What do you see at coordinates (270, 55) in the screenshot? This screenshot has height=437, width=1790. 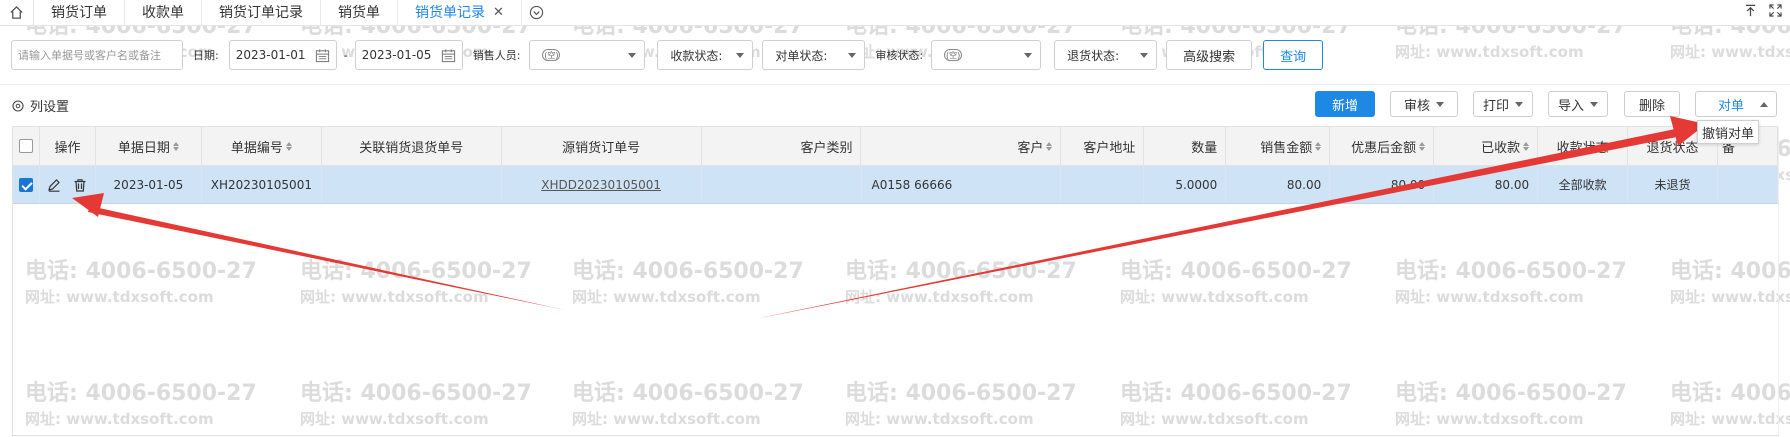 I see `date-from-value: 2023-01-01` at bounding box center [270, 55].